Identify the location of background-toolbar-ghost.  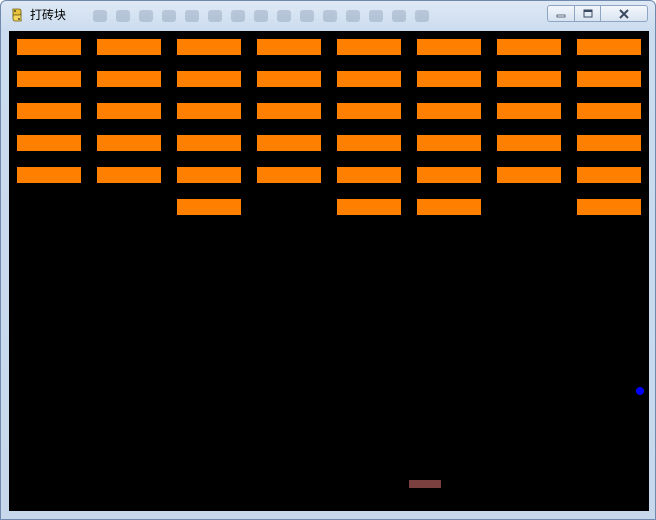
(308, 15).